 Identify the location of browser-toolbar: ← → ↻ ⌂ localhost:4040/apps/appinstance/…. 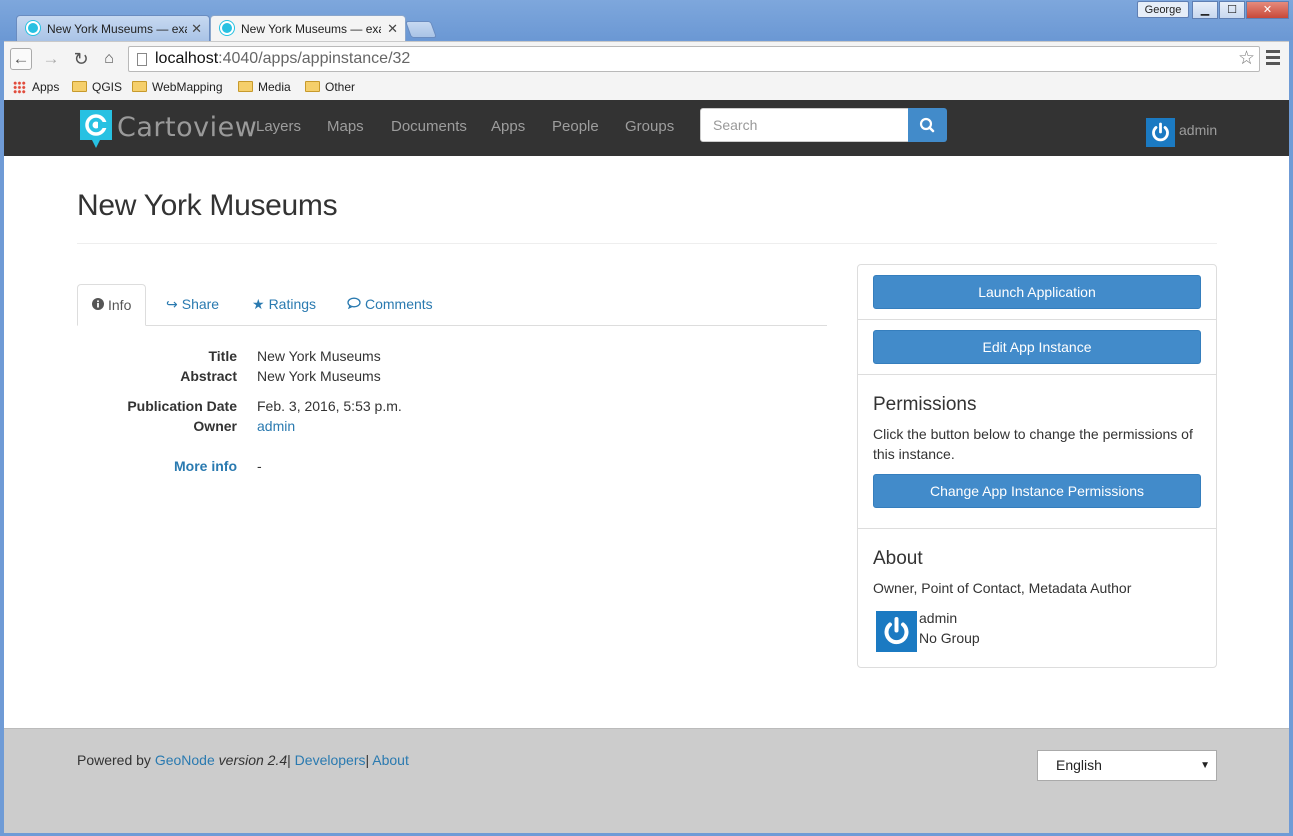
(646, 58).